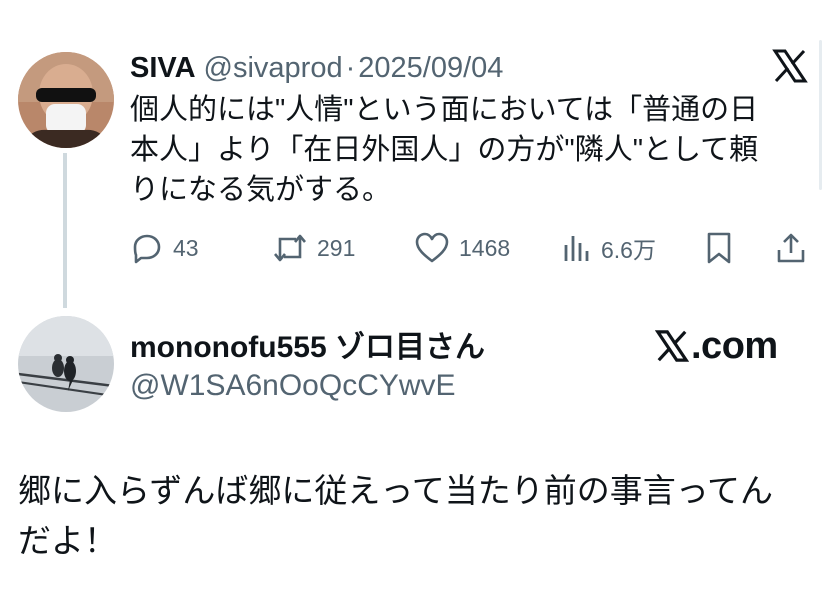 The width and height of the screenshot is (828, 604). What do you see at coordinates (336, 247) in the screenshot?
I see `repost-count: 291` at bounding box center [336, 247].